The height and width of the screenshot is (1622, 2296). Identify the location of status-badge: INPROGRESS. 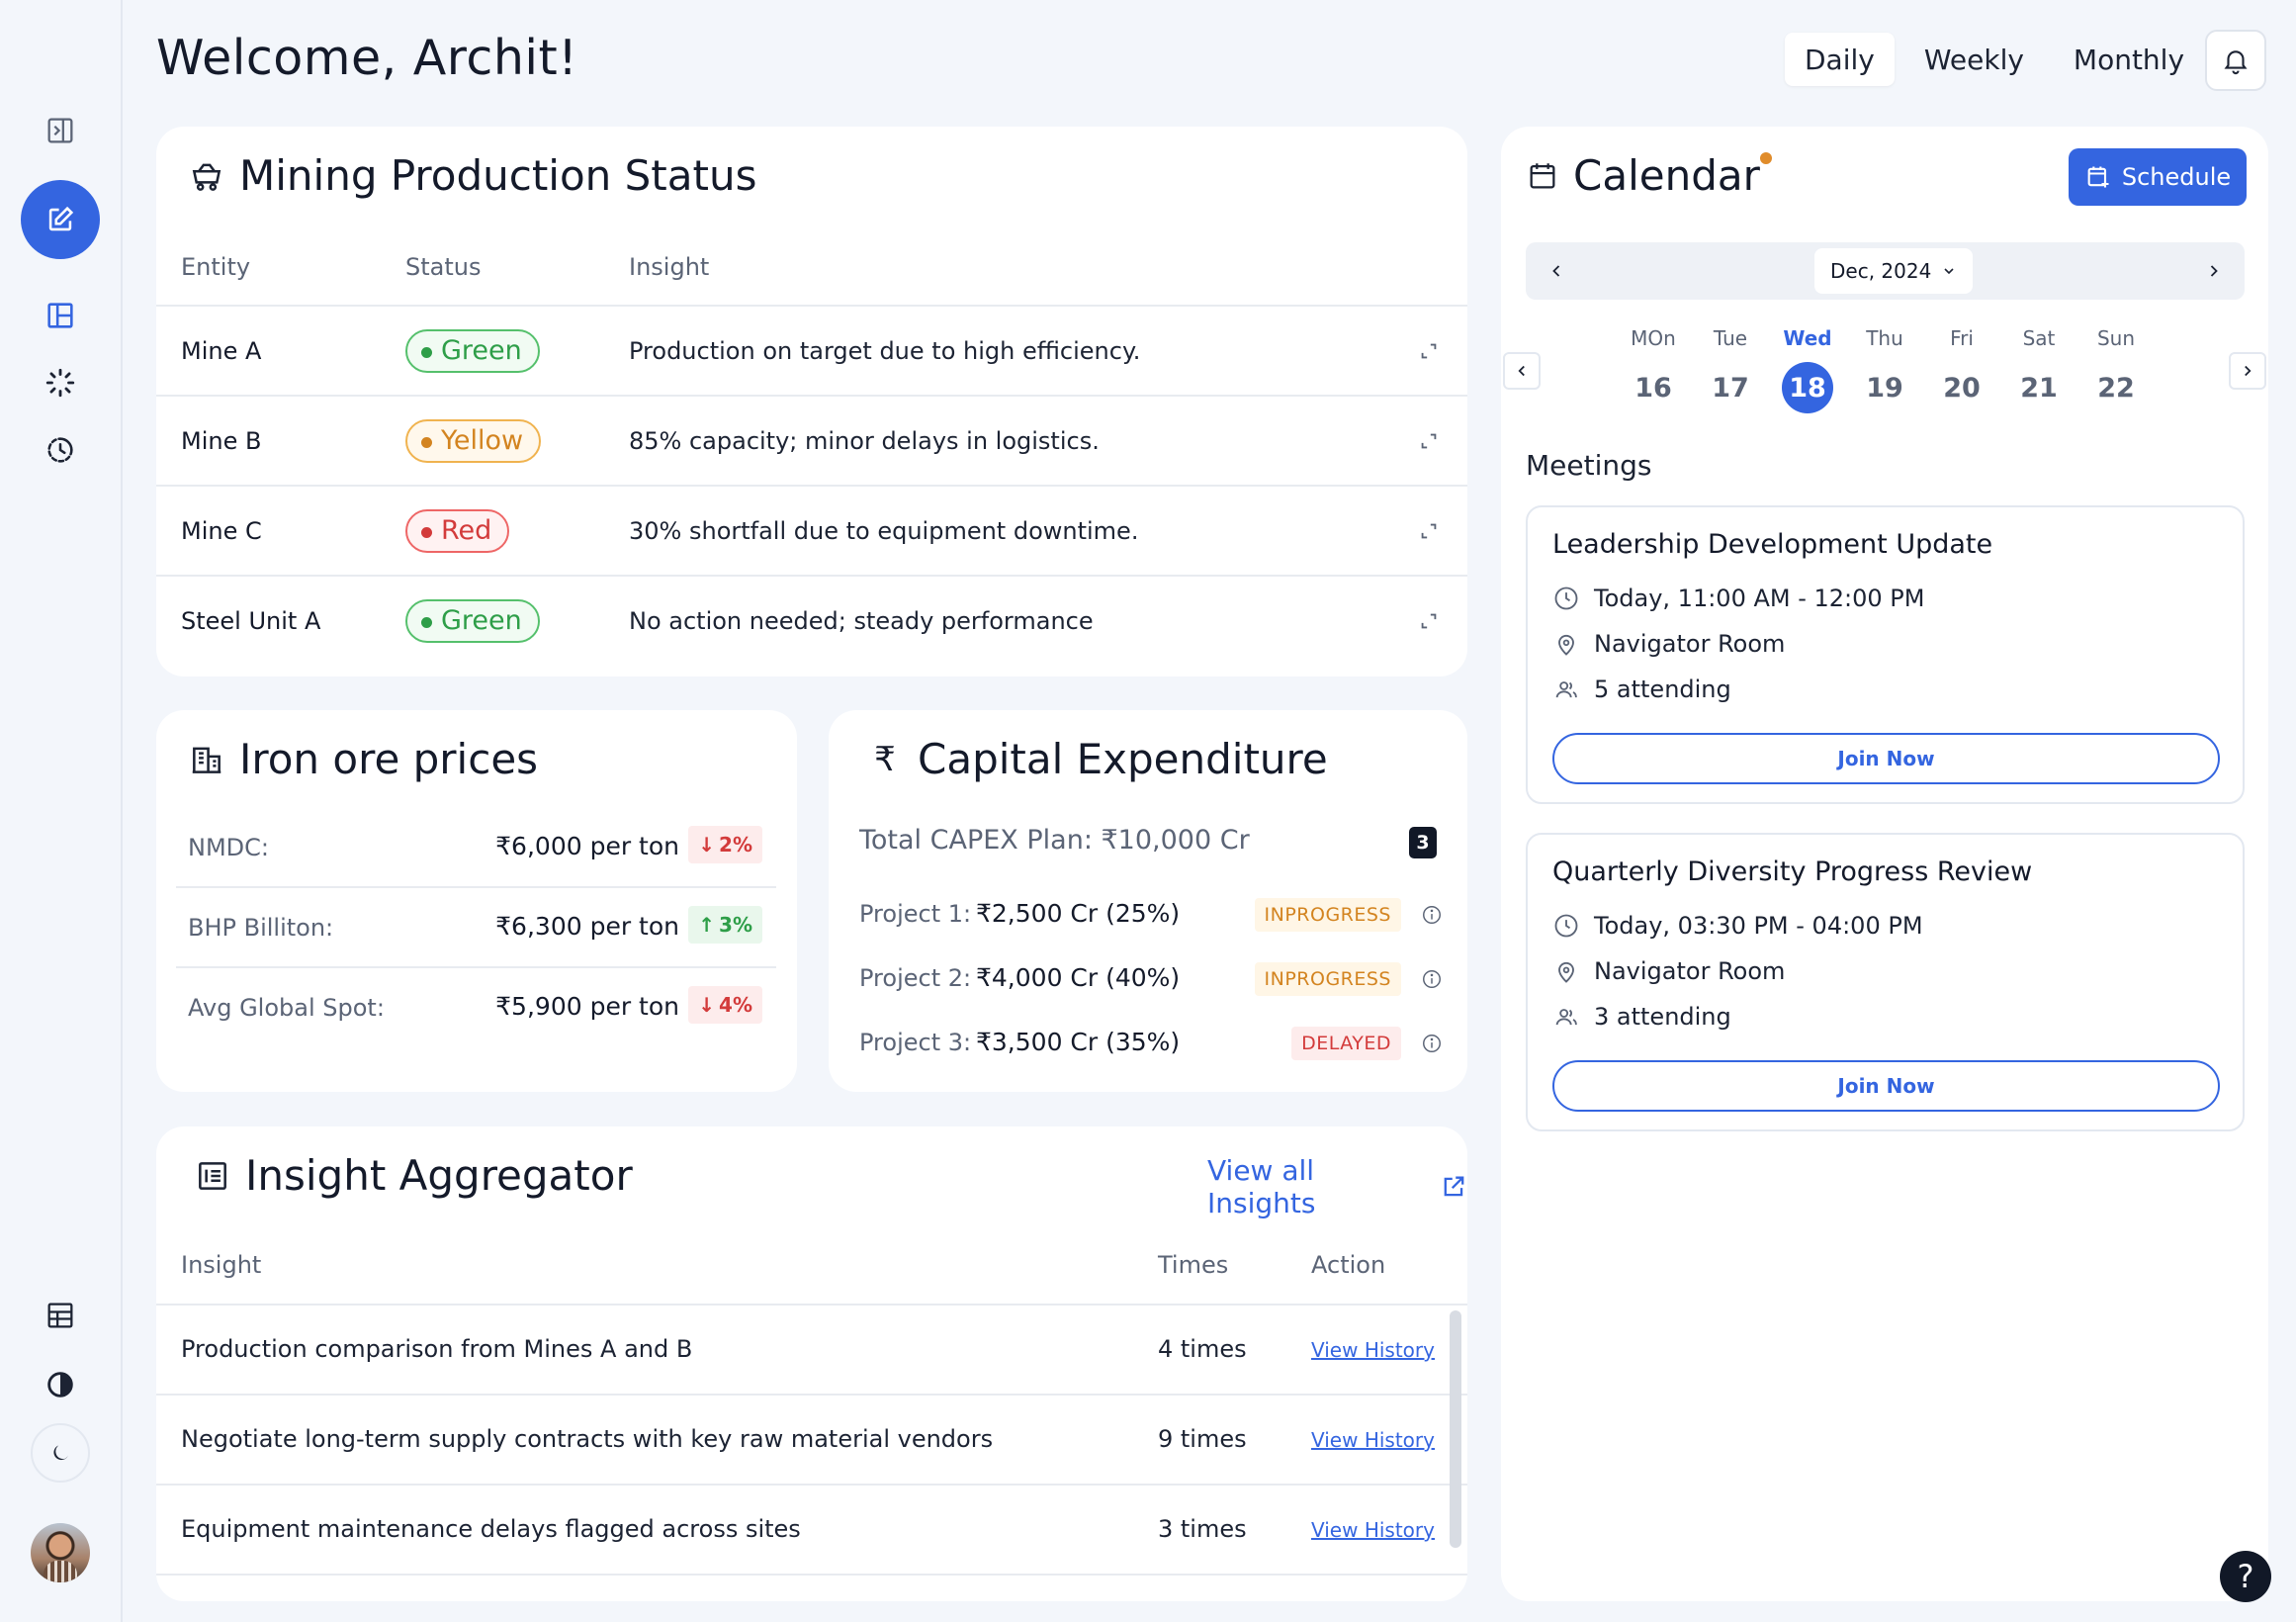
(1327, 979).